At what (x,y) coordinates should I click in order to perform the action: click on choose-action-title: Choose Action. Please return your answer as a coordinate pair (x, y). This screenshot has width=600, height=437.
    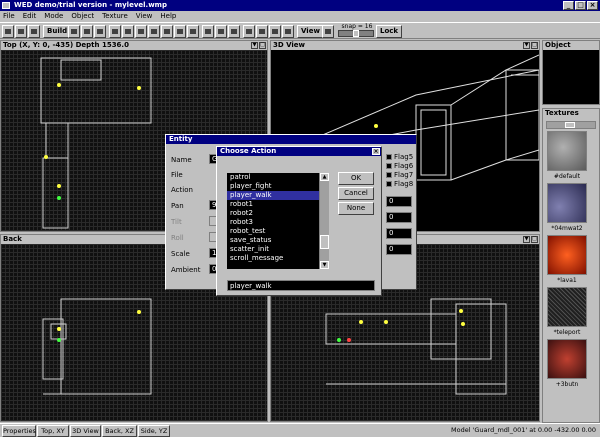
    Looking at the image, I should click on (248, 151).